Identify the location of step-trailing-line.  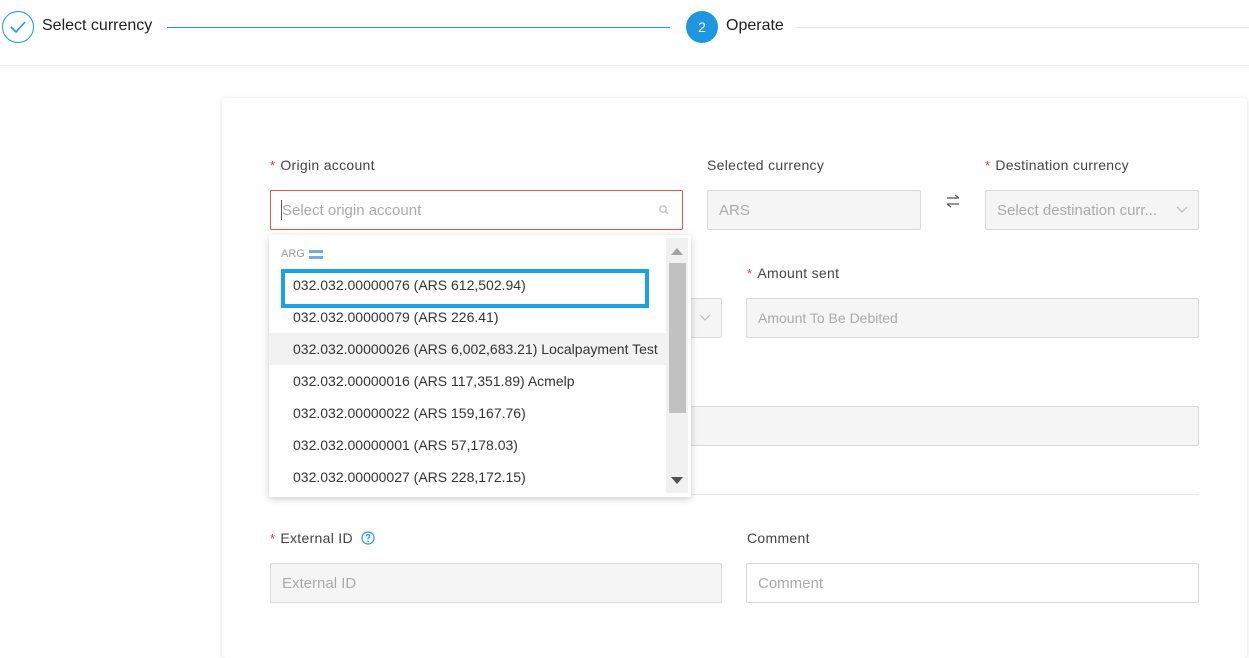
(1023, 27).